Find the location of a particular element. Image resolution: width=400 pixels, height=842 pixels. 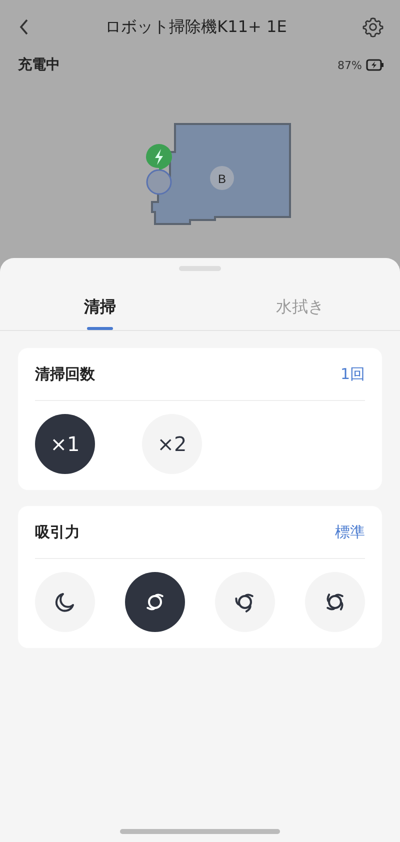

option-button: ×1 is located at coordinates (65, 444).